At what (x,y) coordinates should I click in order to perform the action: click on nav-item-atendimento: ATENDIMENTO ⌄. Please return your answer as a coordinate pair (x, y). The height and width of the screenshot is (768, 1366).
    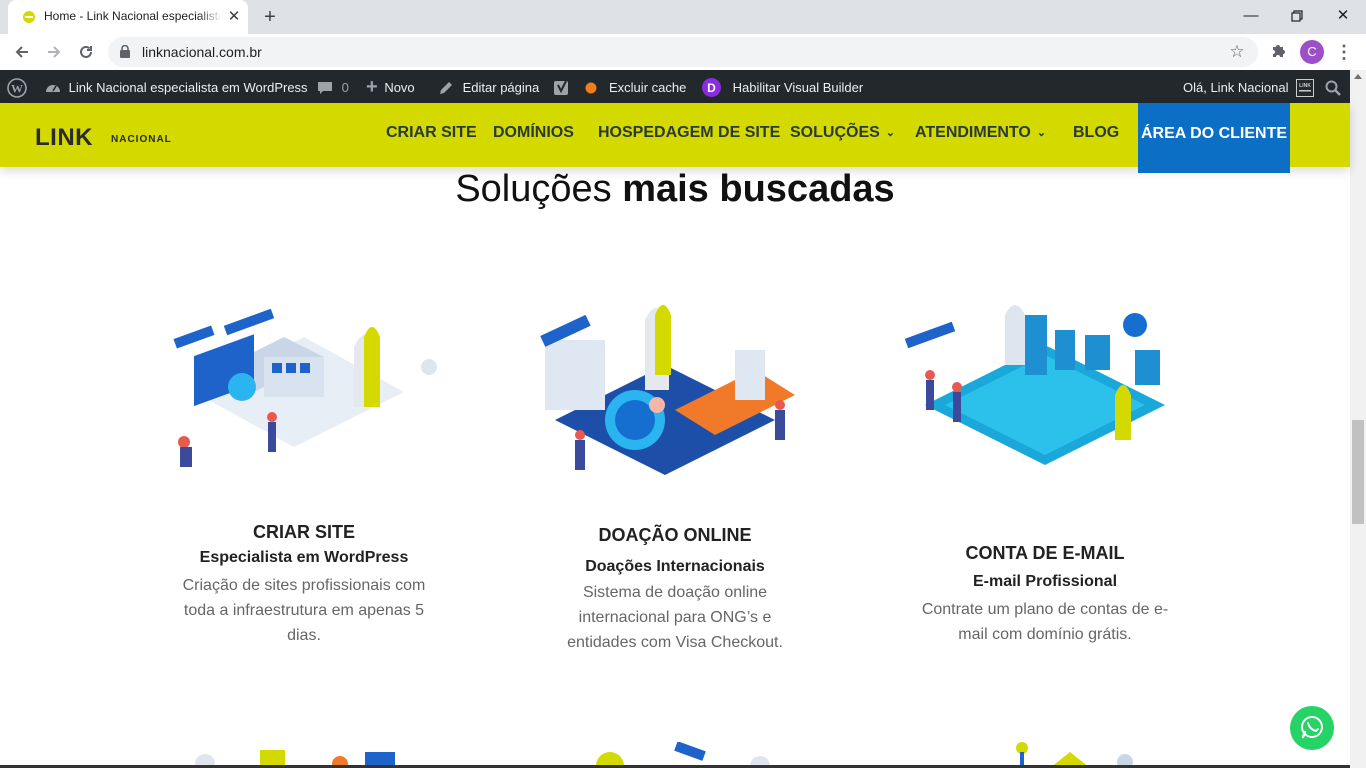
    Looking at the image, I should click on (980, 133).